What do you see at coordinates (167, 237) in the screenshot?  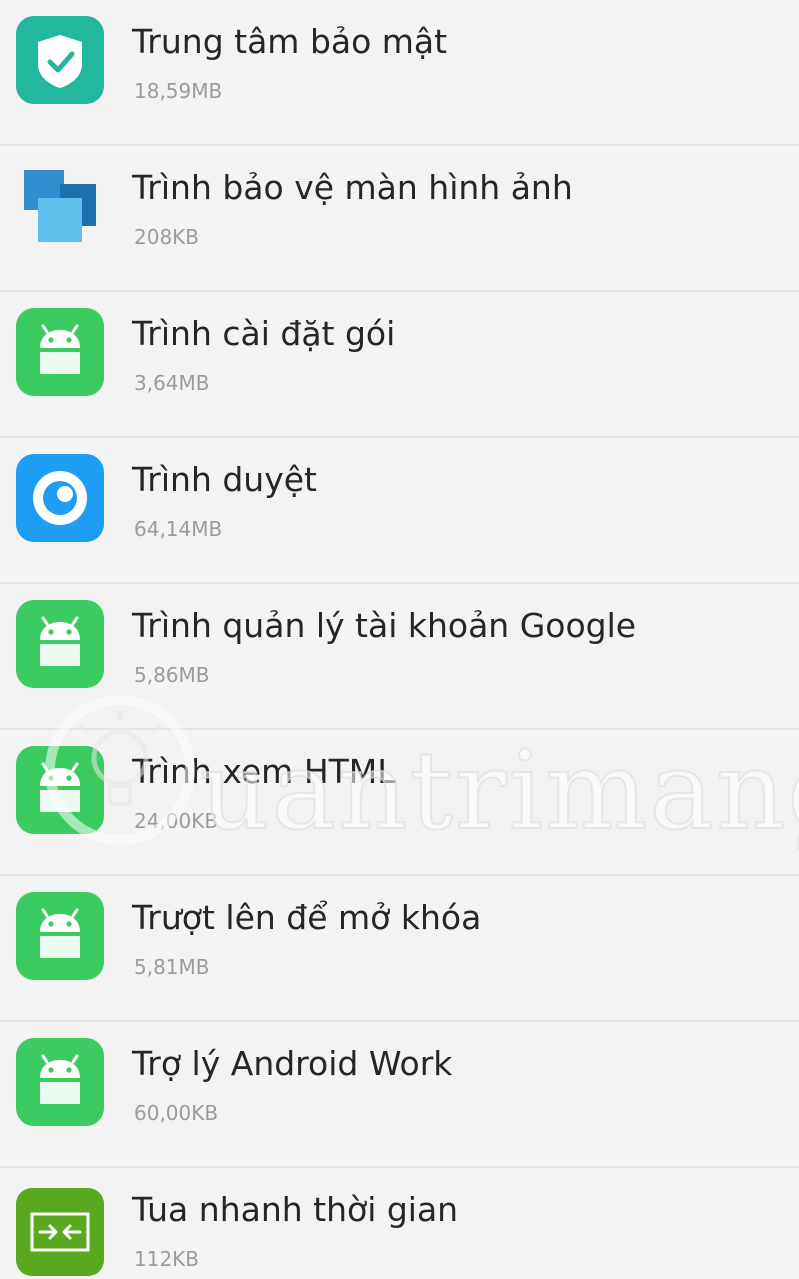 I see `app-size: 208KB` at bounding box center [167, 237].